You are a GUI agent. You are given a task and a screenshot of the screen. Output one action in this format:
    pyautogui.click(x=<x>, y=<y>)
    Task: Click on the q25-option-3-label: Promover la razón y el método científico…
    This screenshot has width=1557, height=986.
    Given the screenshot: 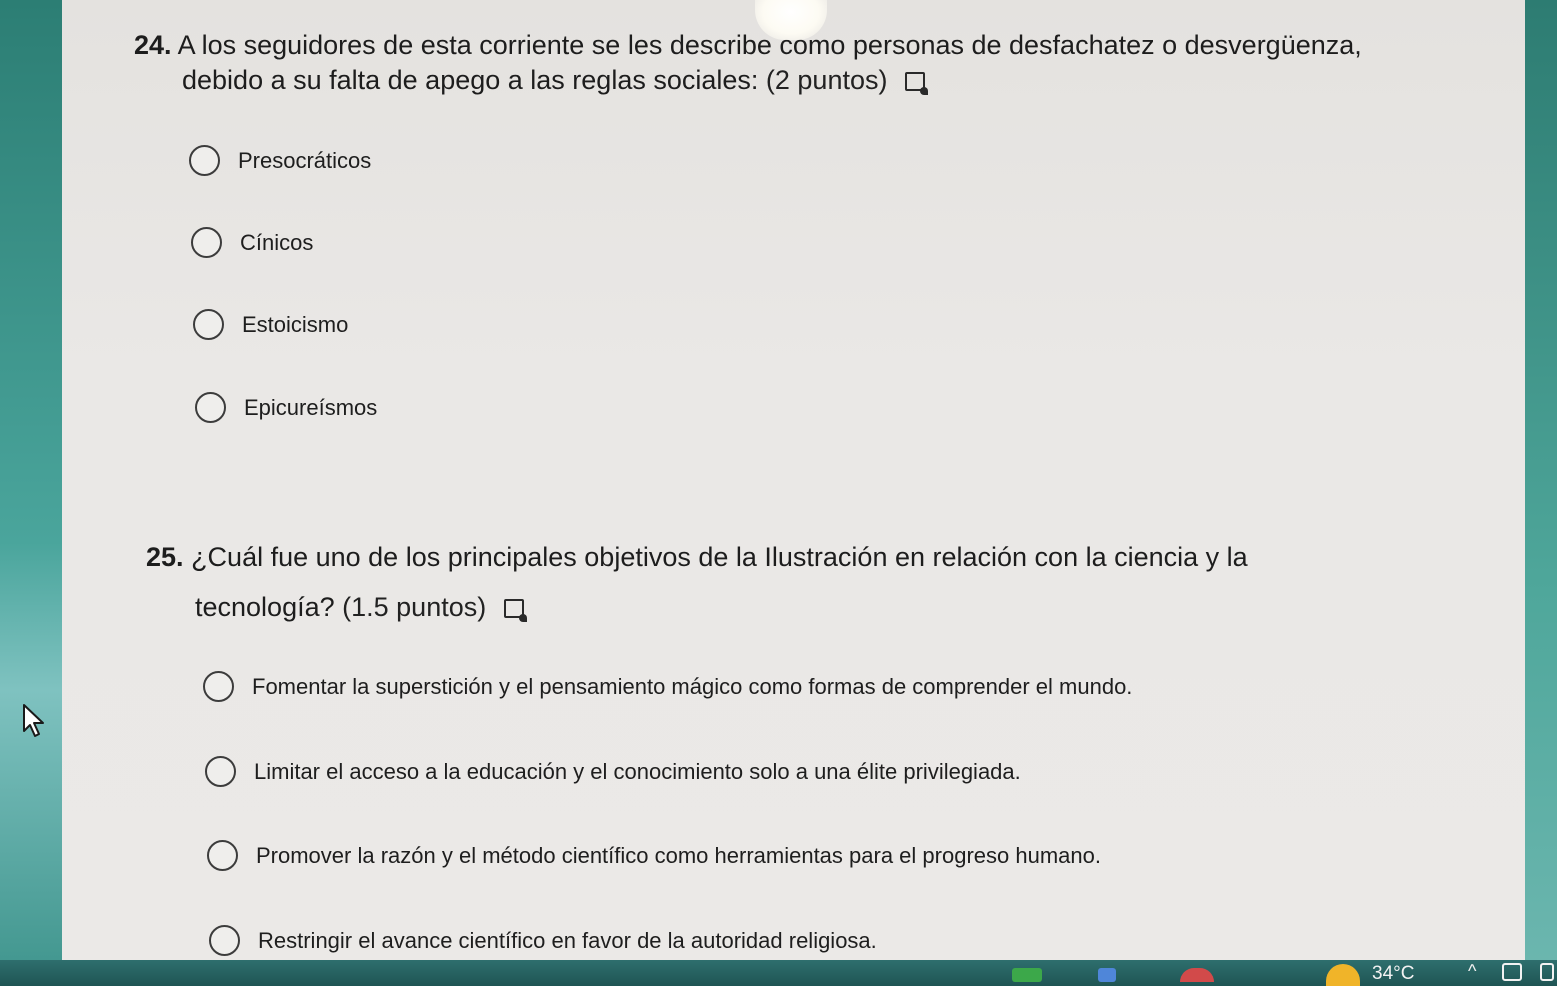 What is the action you would take?
    pyautogui.click(x=678, y=855)
    